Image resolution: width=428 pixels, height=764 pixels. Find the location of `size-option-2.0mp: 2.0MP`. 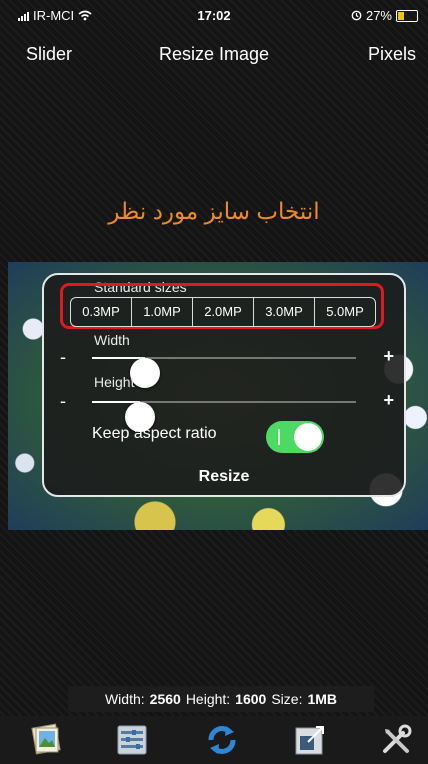

size-option-2.0mp: 2.0MP is located at coordinates (222, 312).